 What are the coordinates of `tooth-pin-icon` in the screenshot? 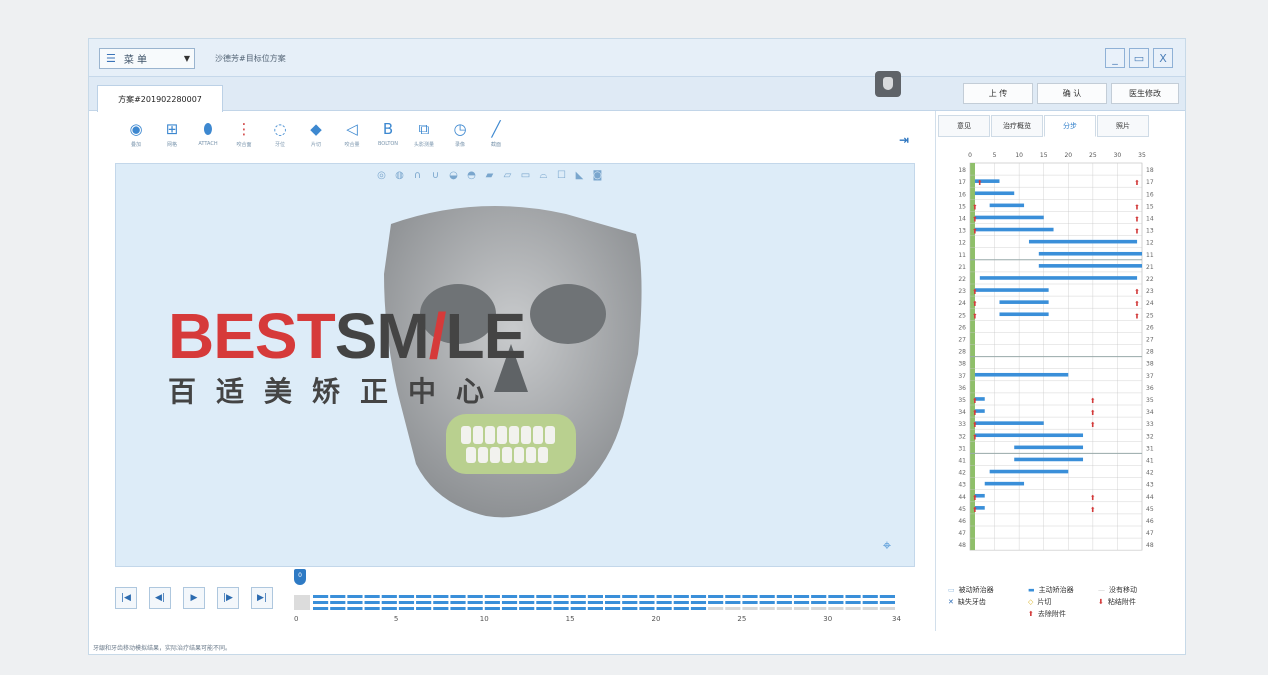 It's located at (888, 84).